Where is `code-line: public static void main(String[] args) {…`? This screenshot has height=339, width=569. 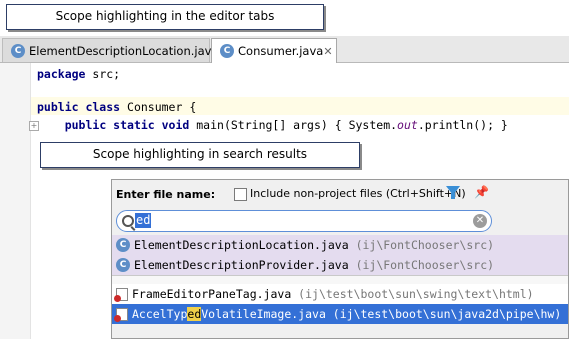
code-line: public static void main(String[] args) {… is located at coordinates (272, 125).